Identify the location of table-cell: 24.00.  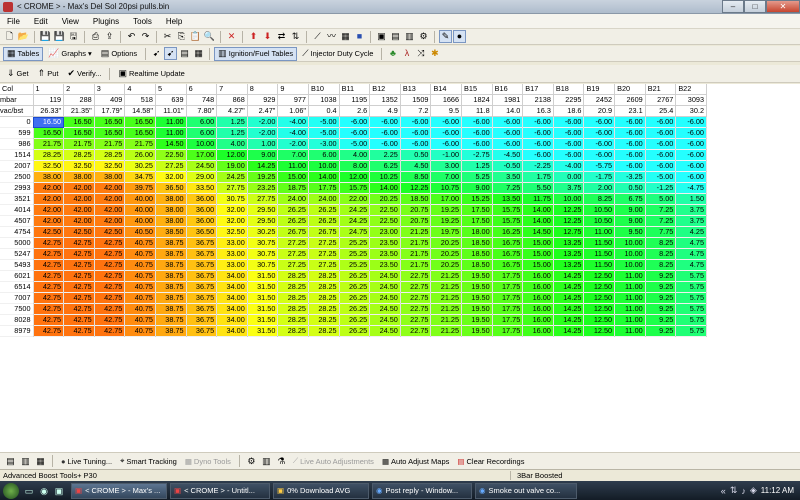
(324, 199).